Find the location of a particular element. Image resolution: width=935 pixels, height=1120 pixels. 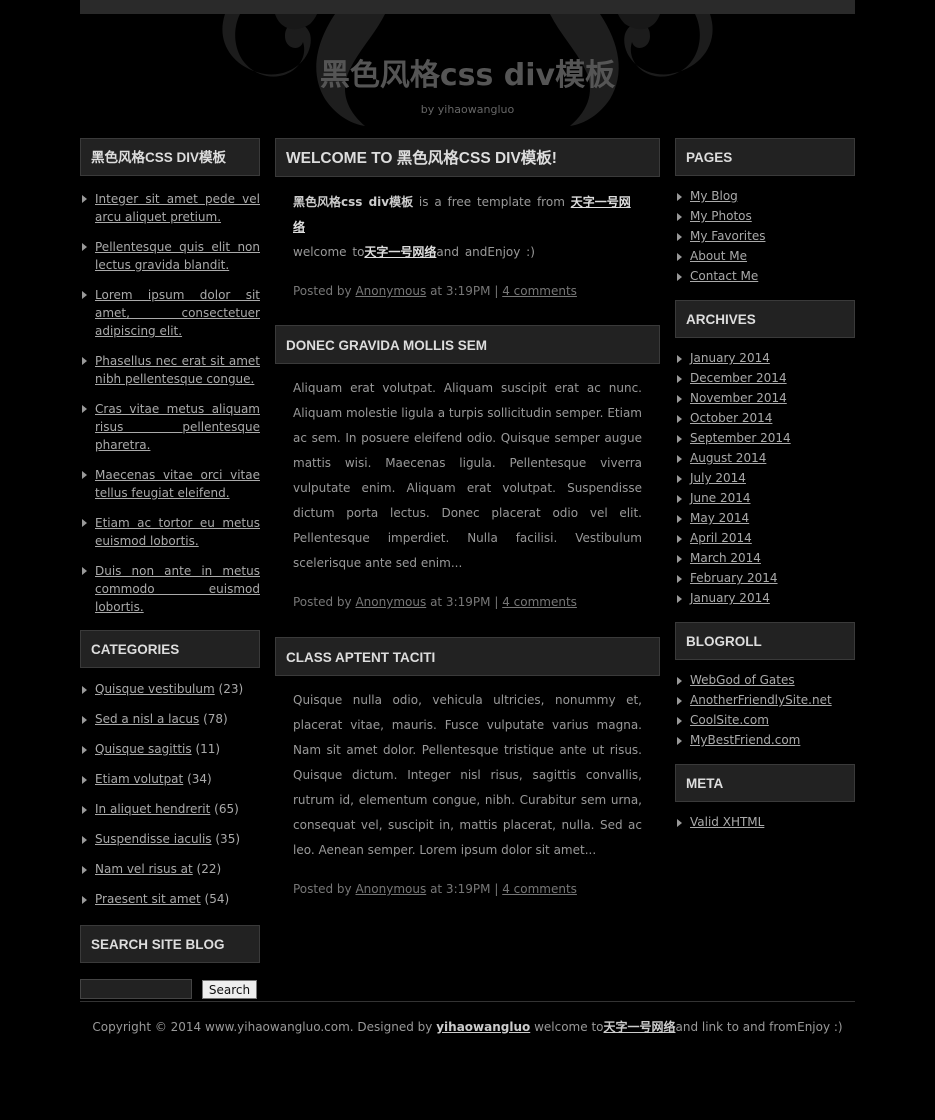

search-input is located at coordinates (136, 989).